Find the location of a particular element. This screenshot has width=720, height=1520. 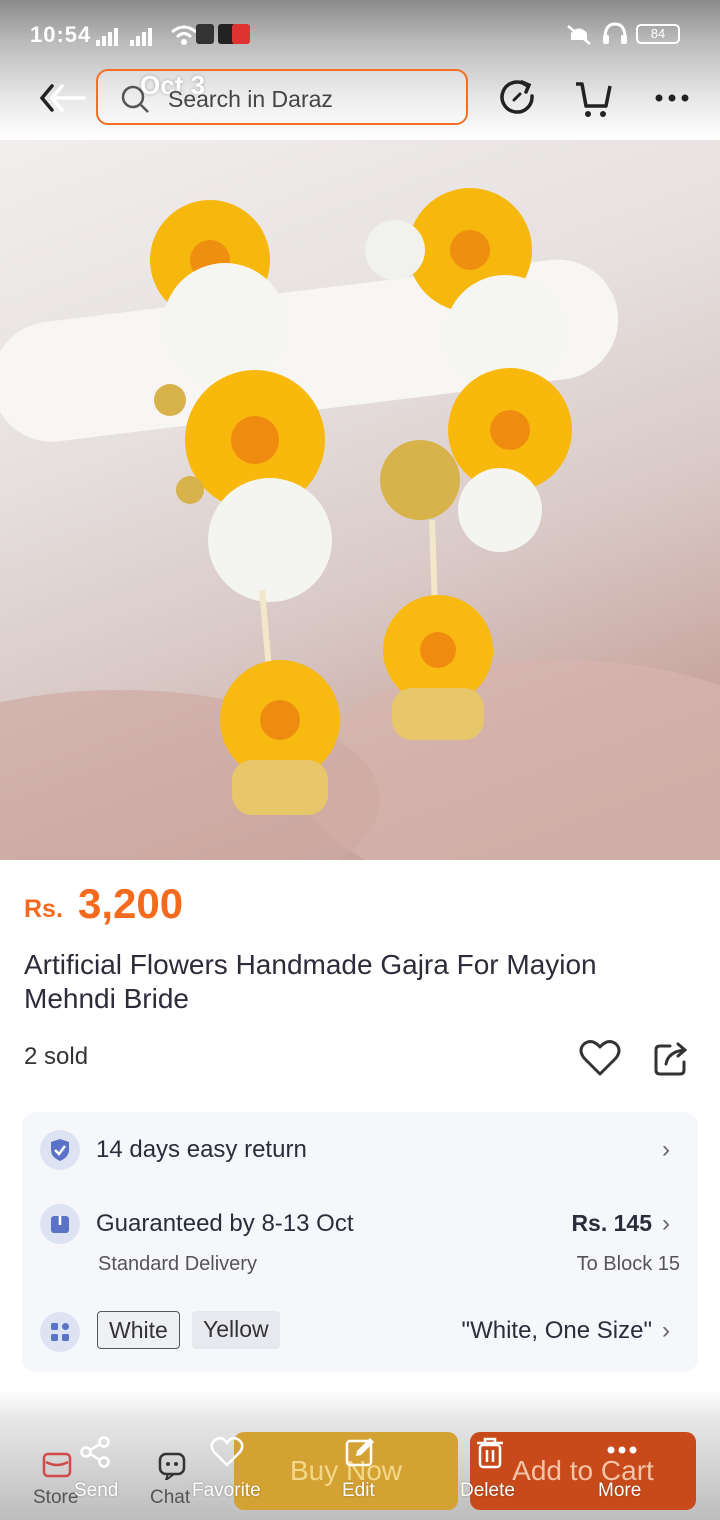

search-placeholder: Search in Daraz is located at coordinates (250, 99).